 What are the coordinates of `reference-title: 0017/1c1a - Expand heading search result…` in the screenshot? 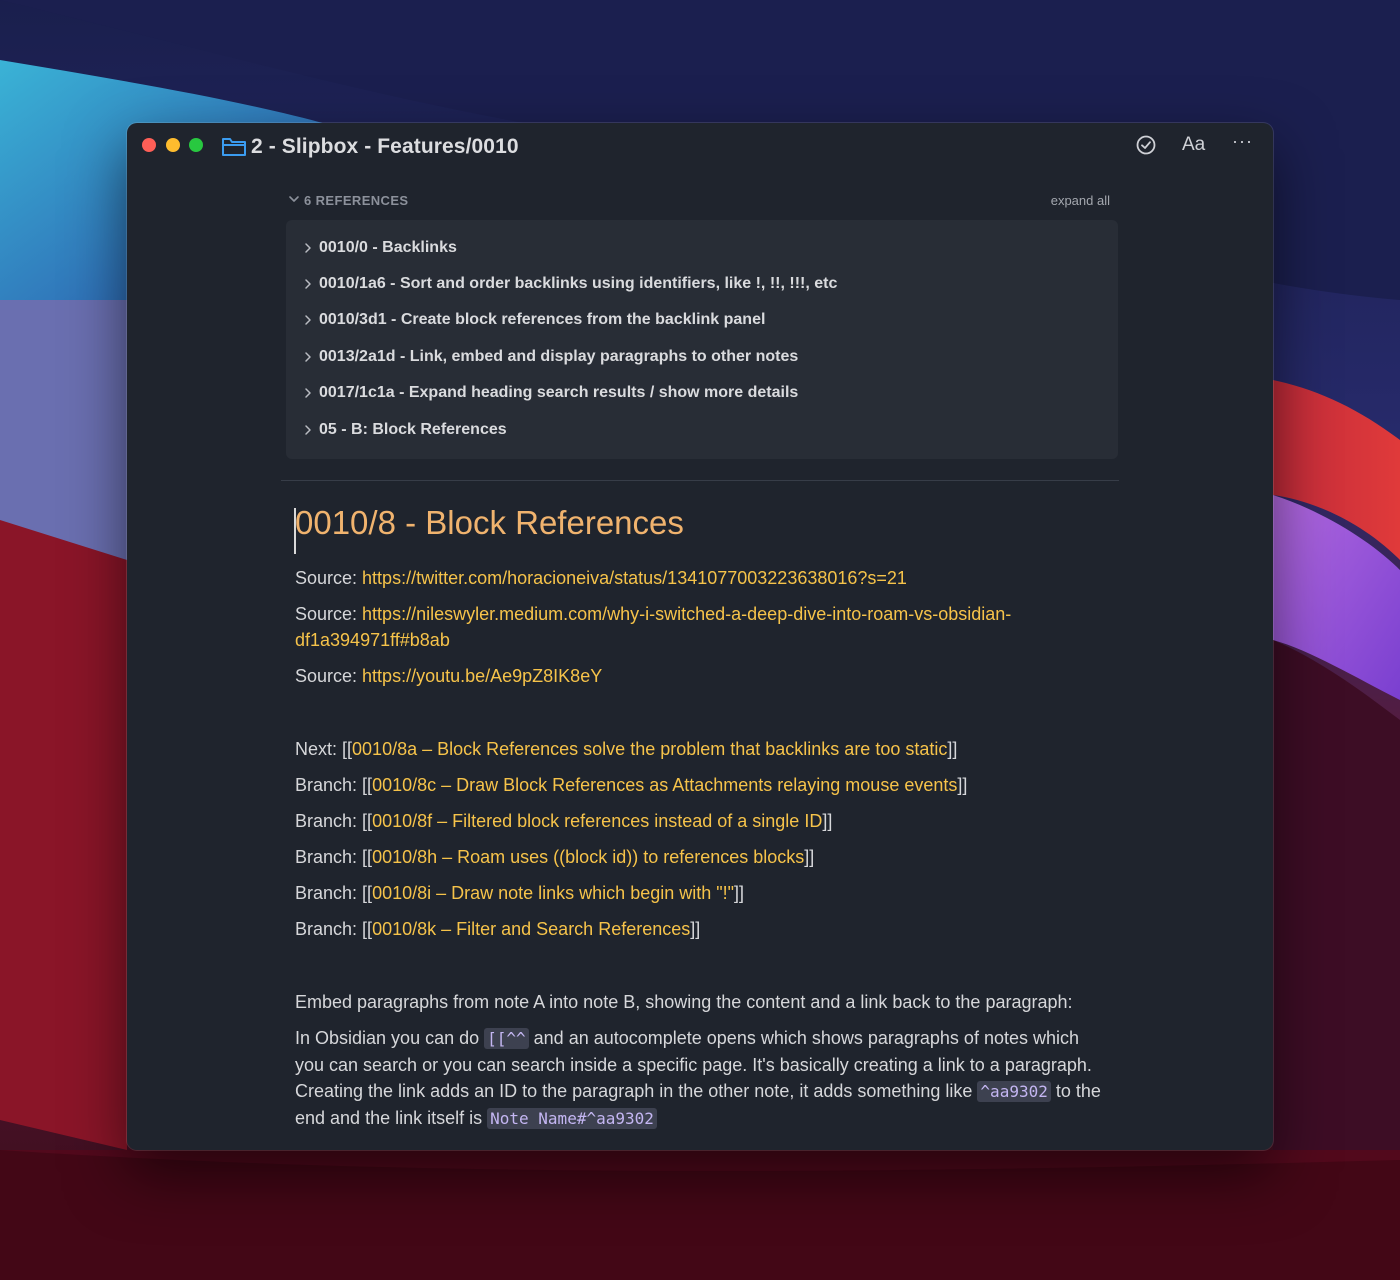 It's located at (559, 392).